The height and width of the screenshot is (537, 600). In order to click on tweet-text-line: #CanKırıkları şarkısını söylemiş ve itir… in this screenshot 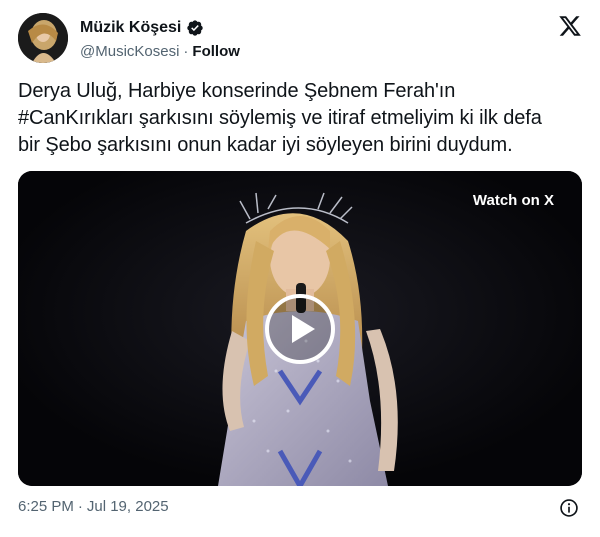, I will do `click(280, 118)`.